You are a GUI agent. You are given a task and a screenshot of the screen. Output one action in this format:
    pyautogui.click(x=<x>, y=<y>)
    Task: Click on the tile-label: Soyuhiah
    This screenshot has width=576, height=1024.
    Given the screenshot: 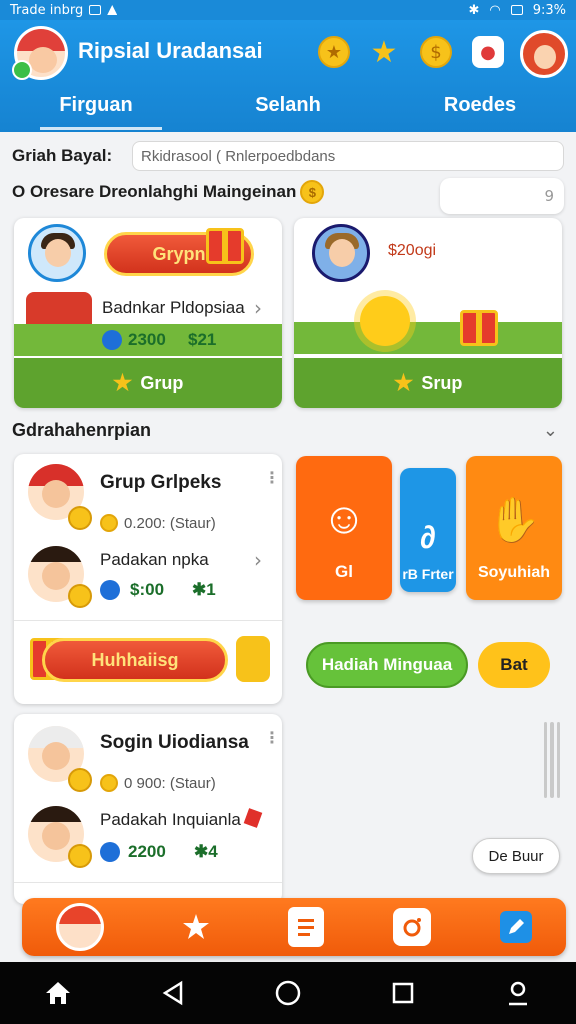 What is the action you would take?
    pyautogui.click(x=513, y=572)
    